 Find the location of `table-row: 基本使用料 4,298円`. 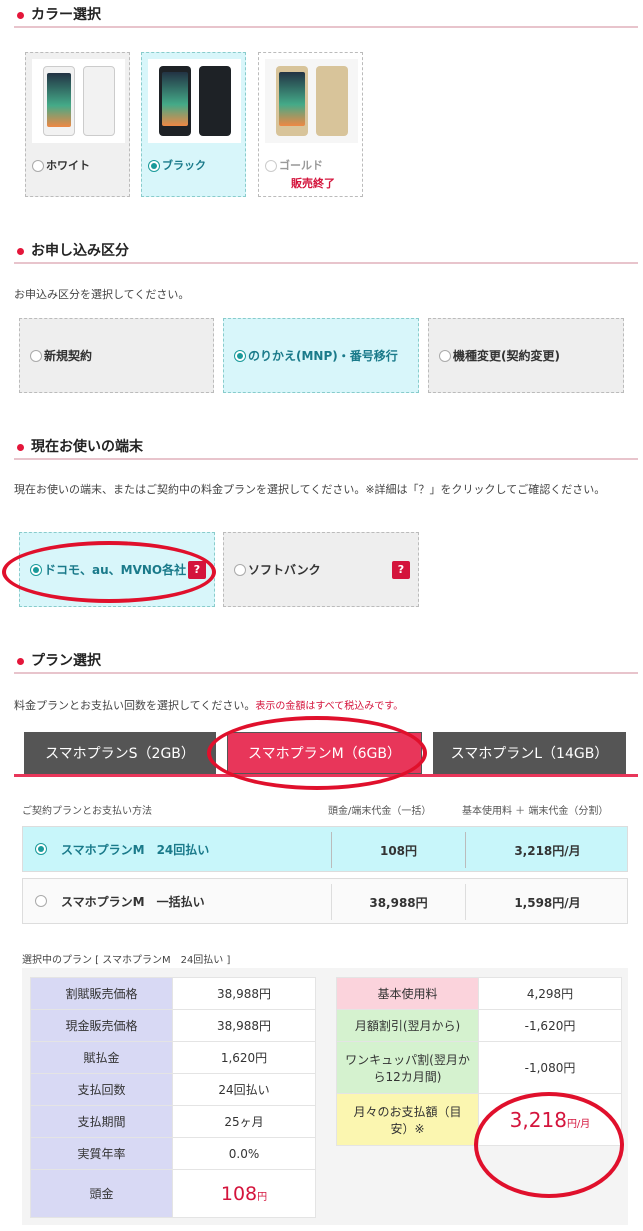

table-row: 基本使用料 4,298円 is located at coordinates (479, 993).